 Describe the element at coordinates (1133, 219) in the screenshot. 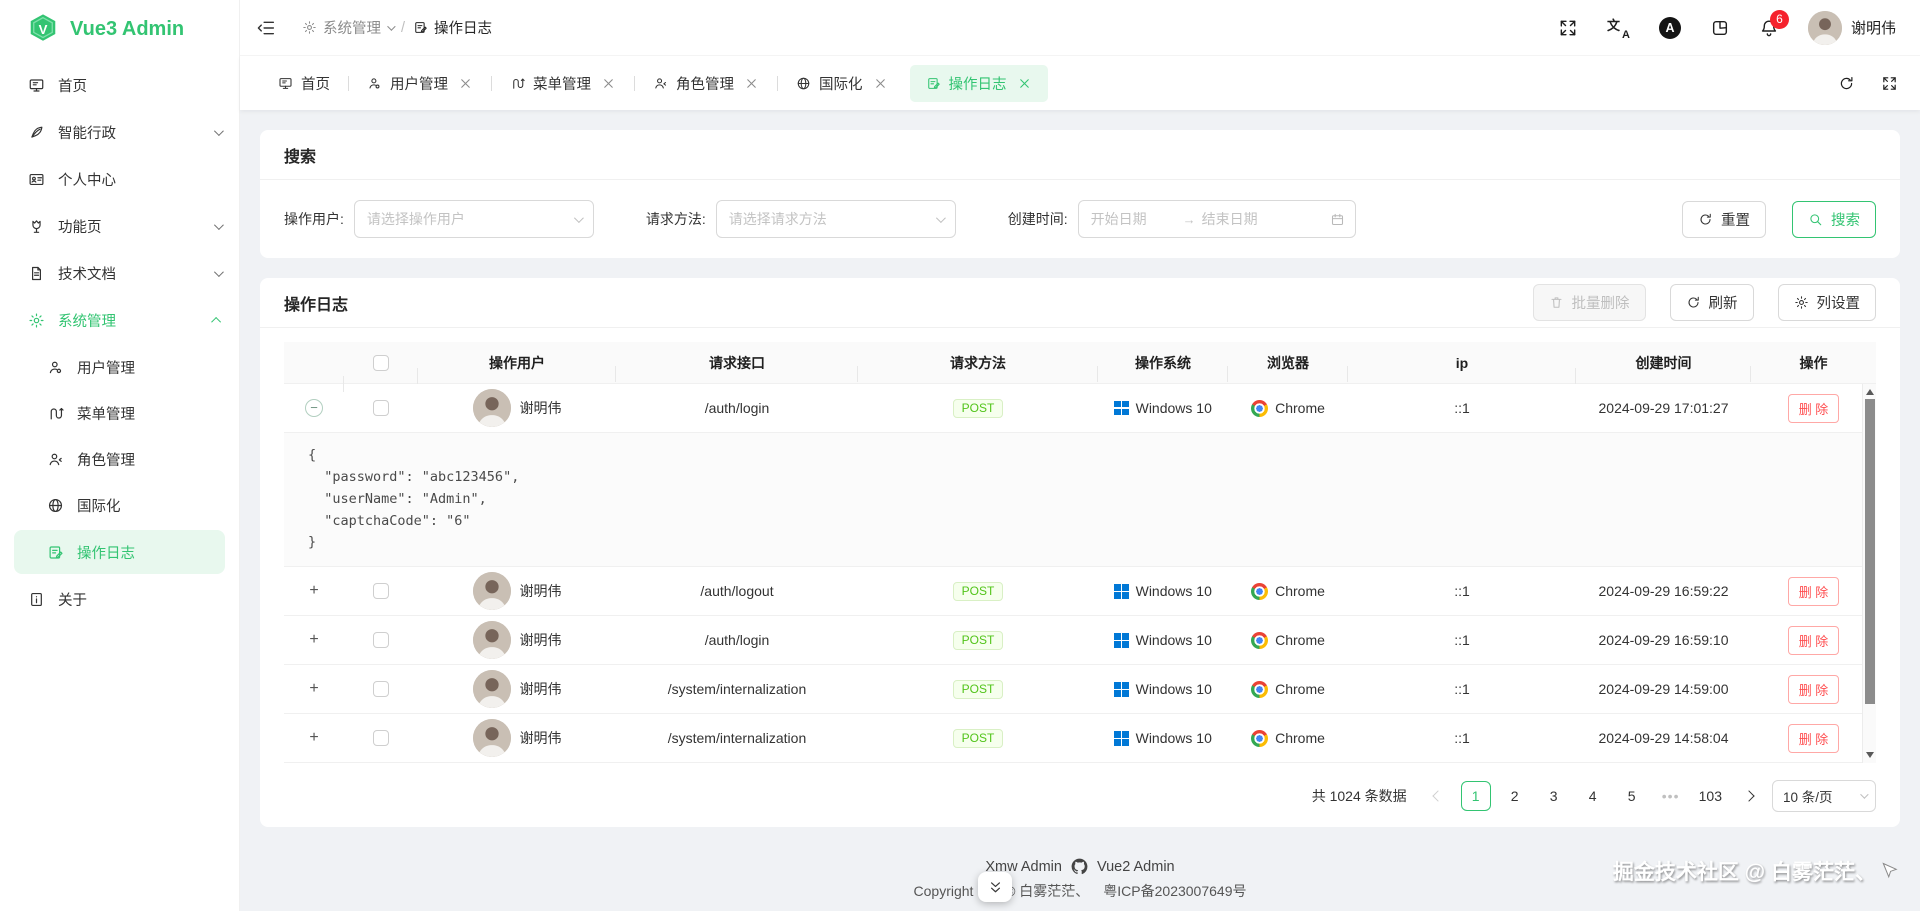

I see `date-start-input` at that location.